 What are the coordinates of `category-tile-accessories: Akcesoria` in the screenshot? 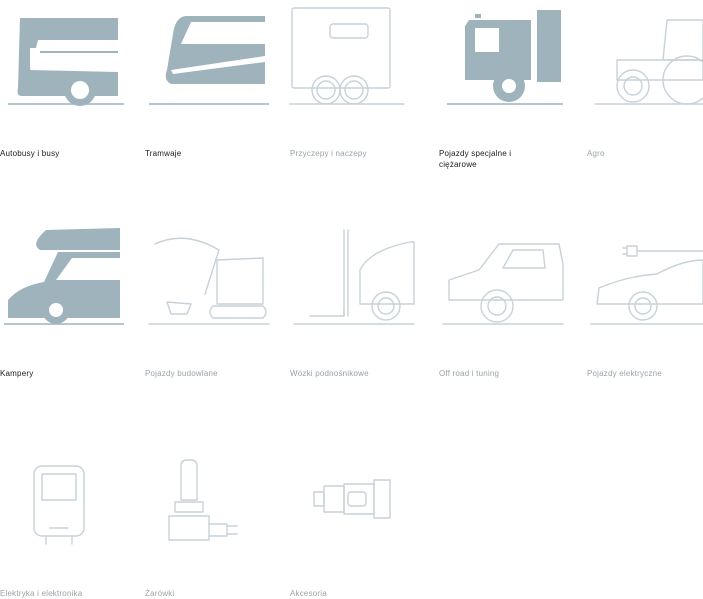 It's located at (355, 519).